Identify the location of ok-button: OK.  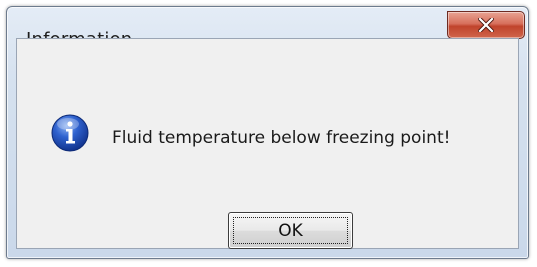
(290, 230).